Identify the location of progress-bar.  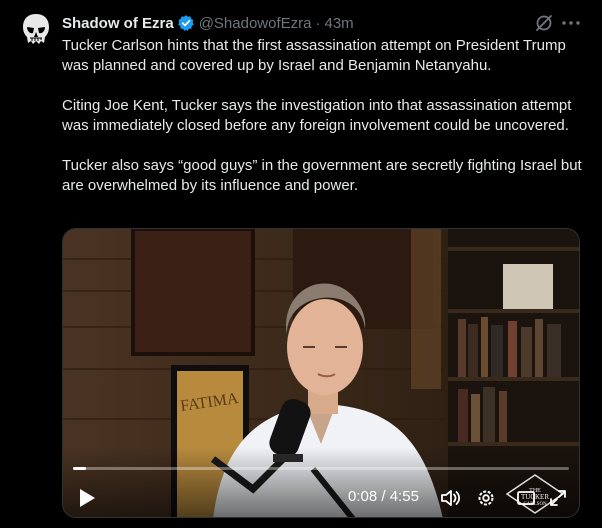
(321, 468).